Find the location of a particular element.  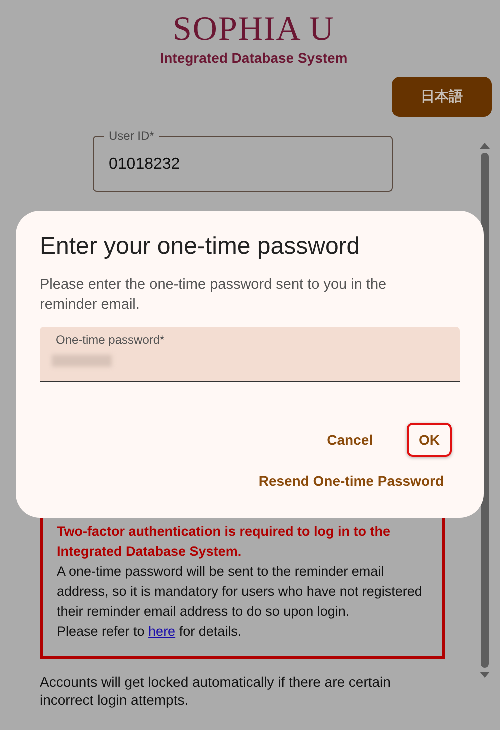

lock-notice: Accounts will get locked automatically if there are certain incorrect login attempts. is located at coordinates (216, 691).